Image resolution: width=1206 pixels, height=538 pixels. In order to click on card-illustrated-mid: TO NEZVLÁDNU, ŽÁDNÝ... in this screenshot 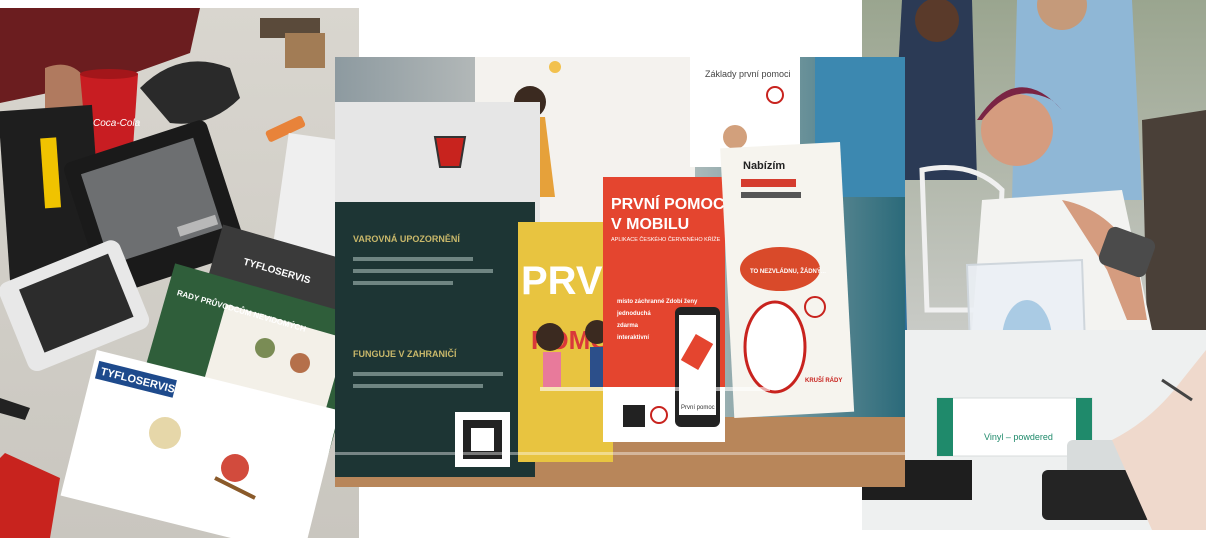, I will do `click(788, 271)`.